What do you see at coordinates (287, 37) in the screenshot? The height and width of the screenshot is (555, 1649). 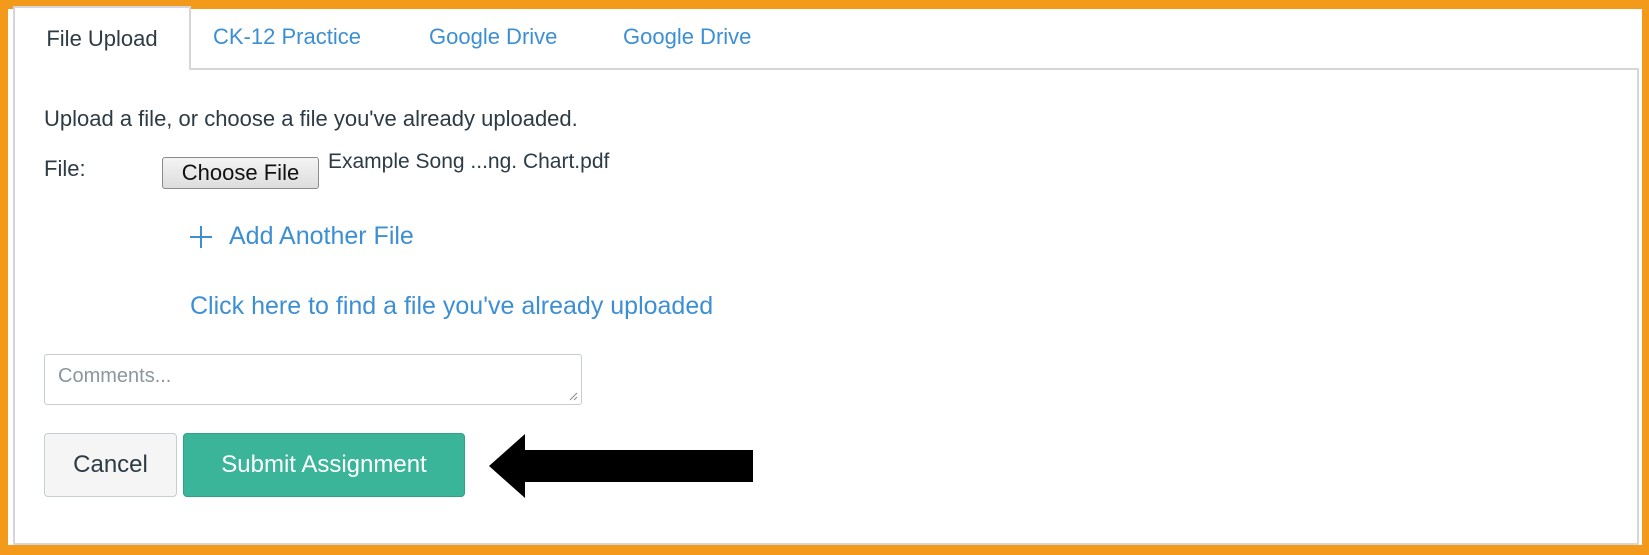 I see `tab-ck12-practice: CK-12 Practice` at bounding box center [287, 37].